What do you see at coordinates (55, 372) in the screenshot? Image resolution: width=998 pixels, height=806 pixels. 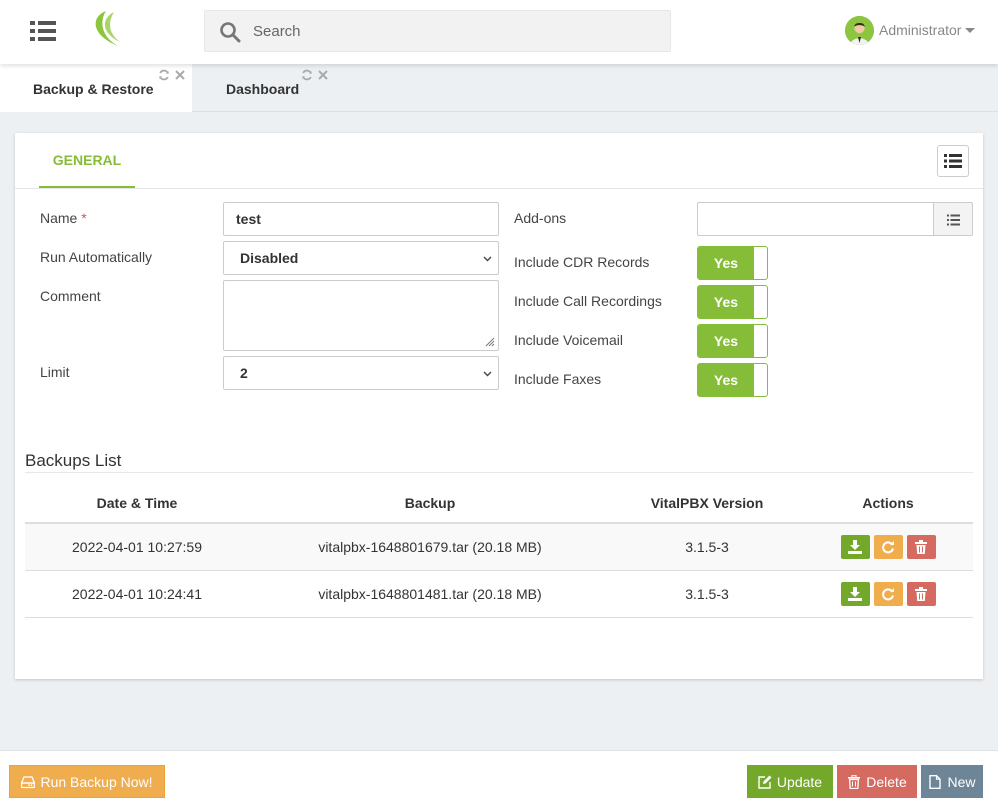 I see `limit-label: Limit` at bounding box center [55, 372].